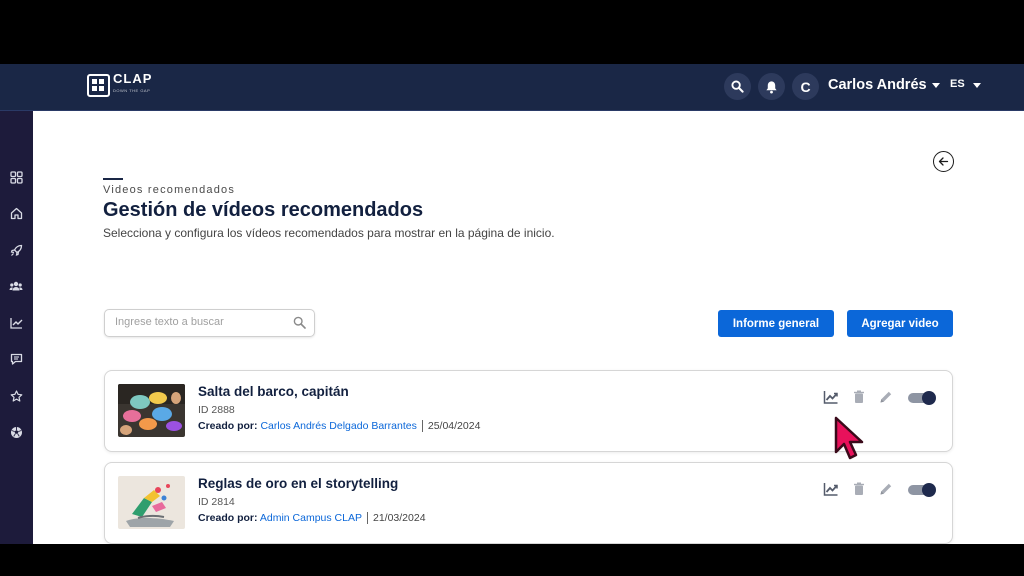  Describe the element at coordinates (936, 85) in the screenshot. I see `user-menu-chevron-down-icon` at that location.